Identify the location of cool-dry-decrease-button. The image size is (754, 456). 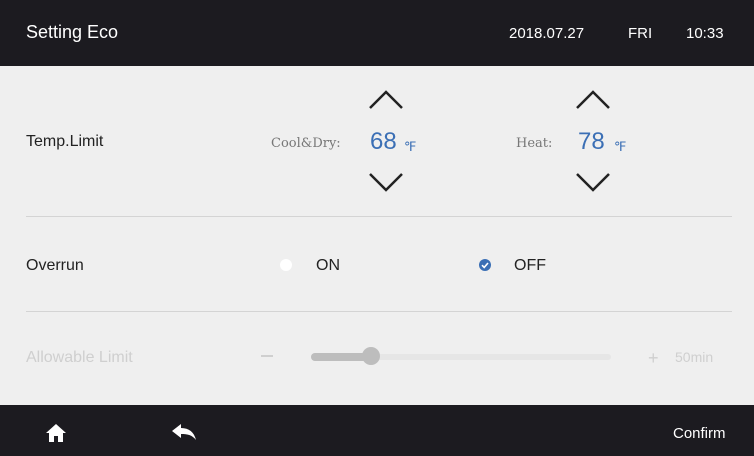
(386, 182).